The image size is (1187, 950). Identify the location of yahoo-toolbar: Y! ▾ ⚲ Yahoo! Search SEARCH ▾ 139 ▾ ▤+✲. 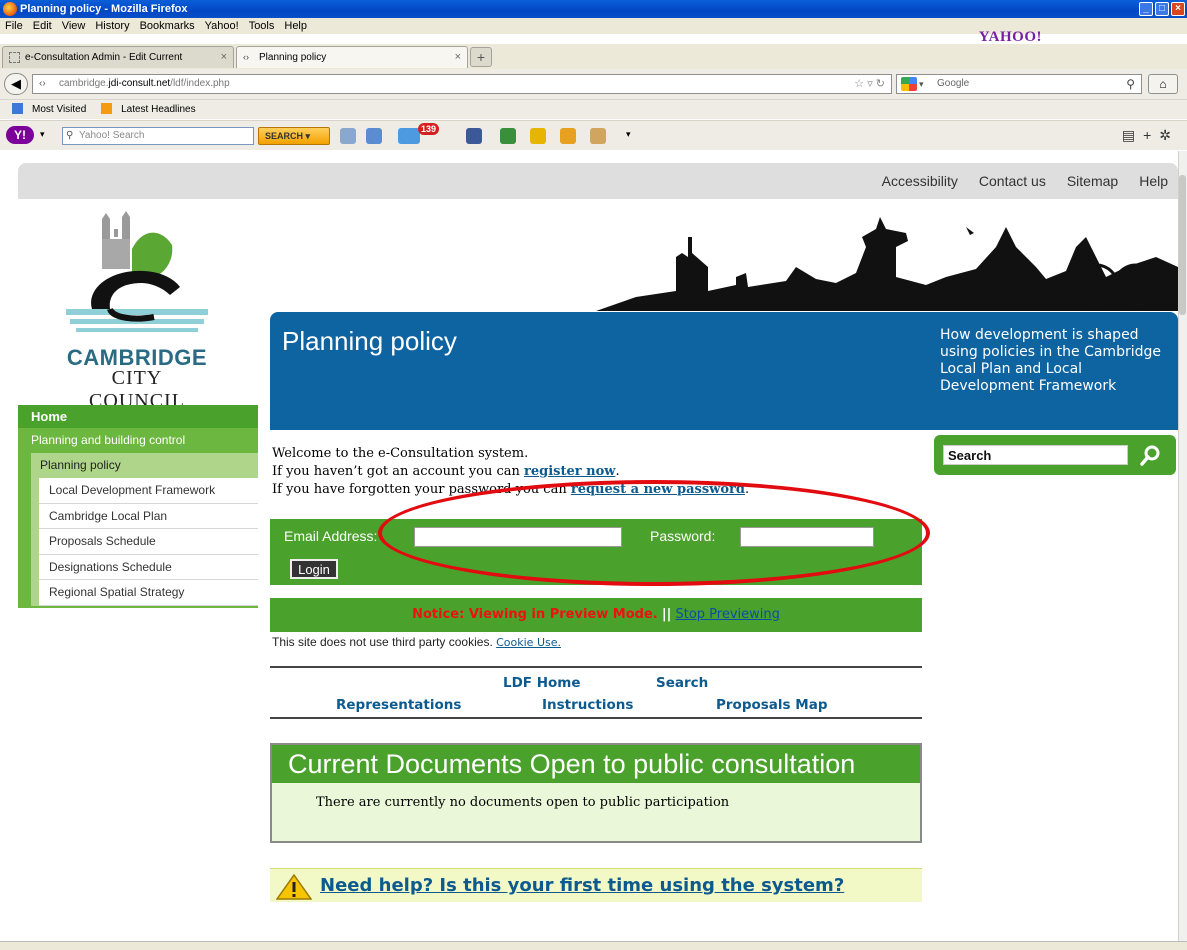
(593, 135).